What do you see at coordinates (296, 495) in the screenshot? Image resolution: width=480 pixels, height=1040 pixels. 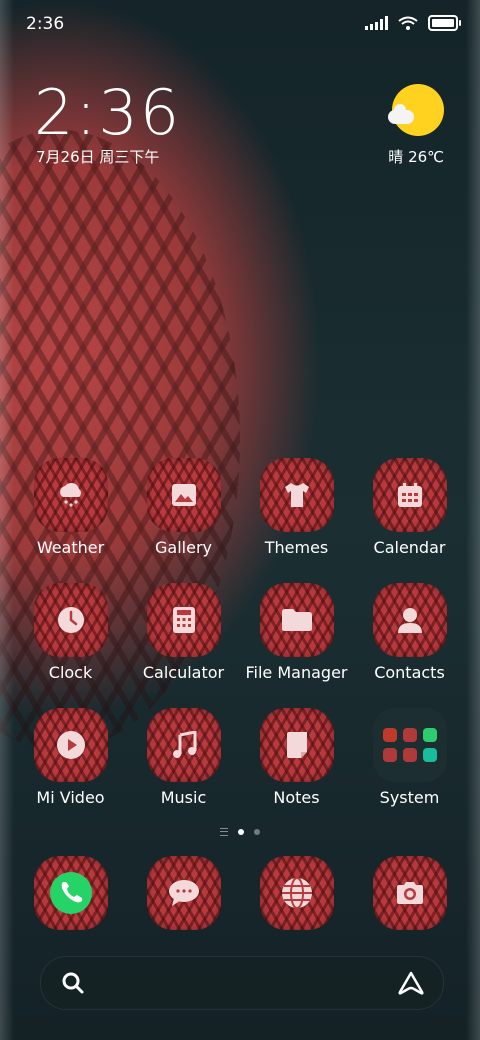 I see `tshirt-icon` at bounding box center [296, 495].